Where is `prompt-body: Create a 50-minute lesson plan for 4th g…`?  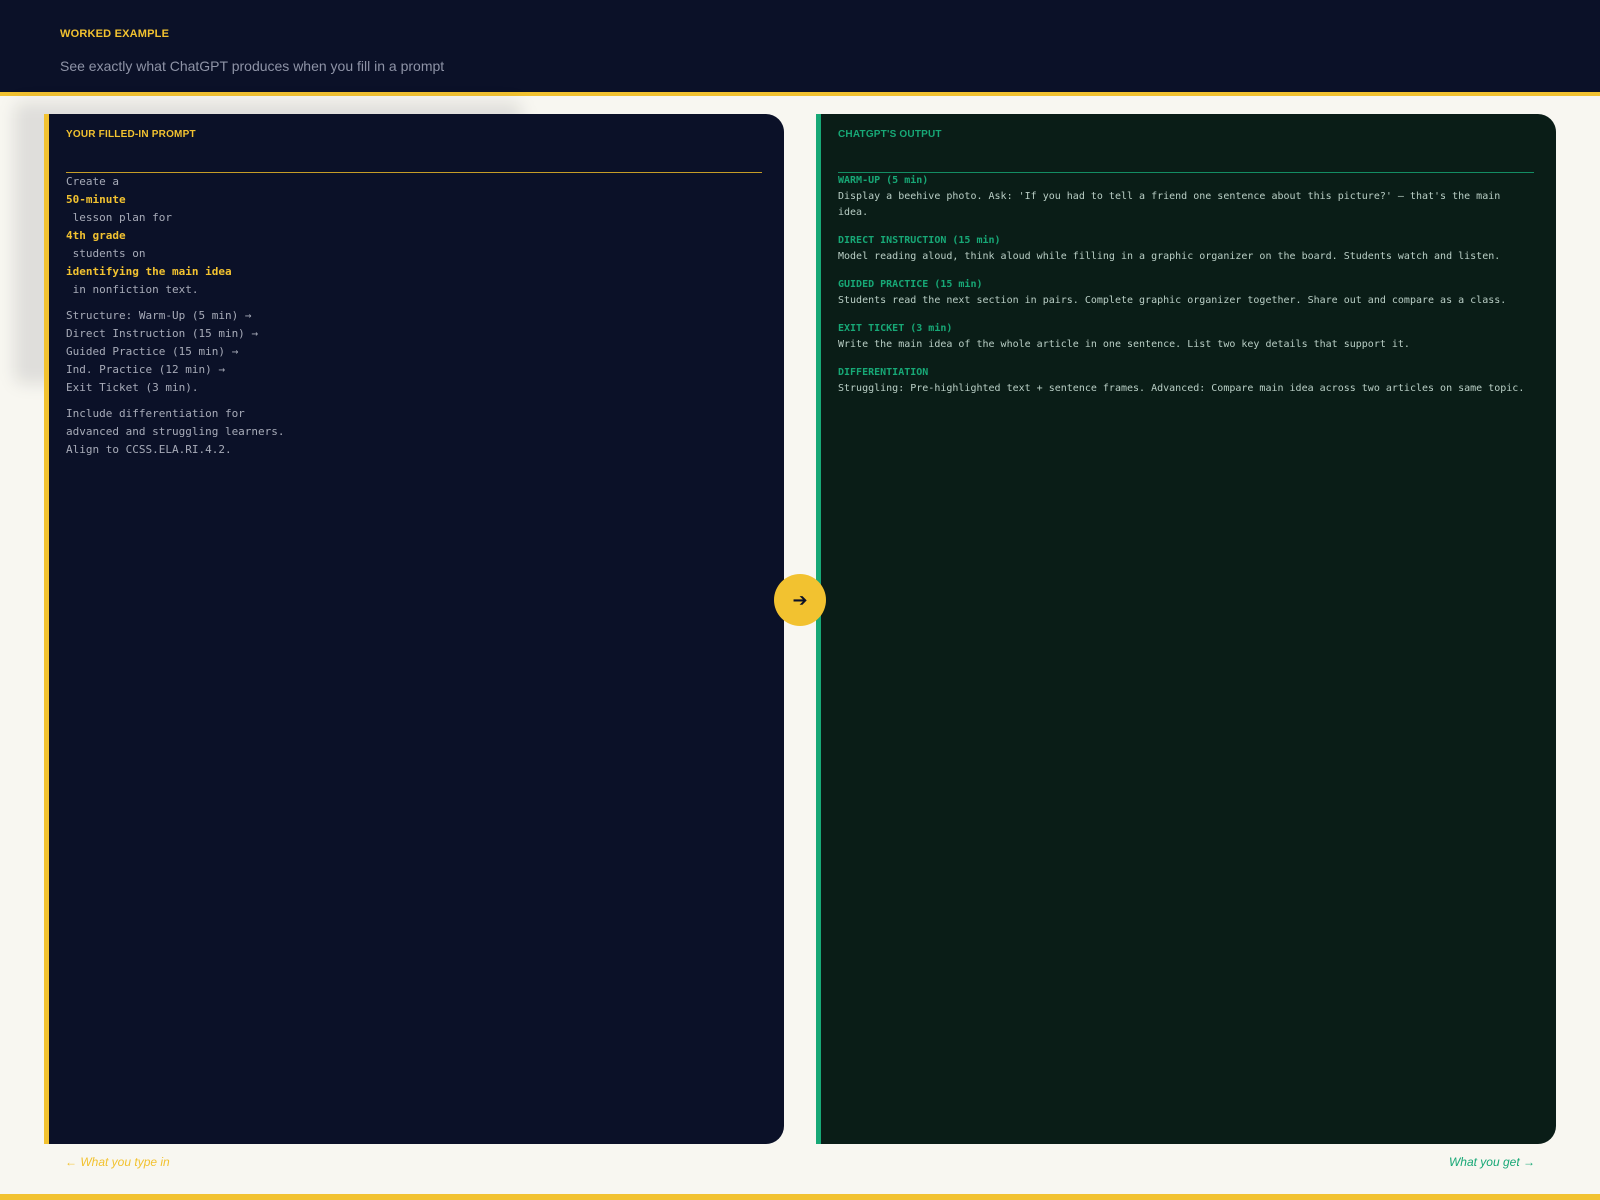
prompt-body: Create a 50-minute lesson plan for 4th g… is located at coordinates (414, 316).